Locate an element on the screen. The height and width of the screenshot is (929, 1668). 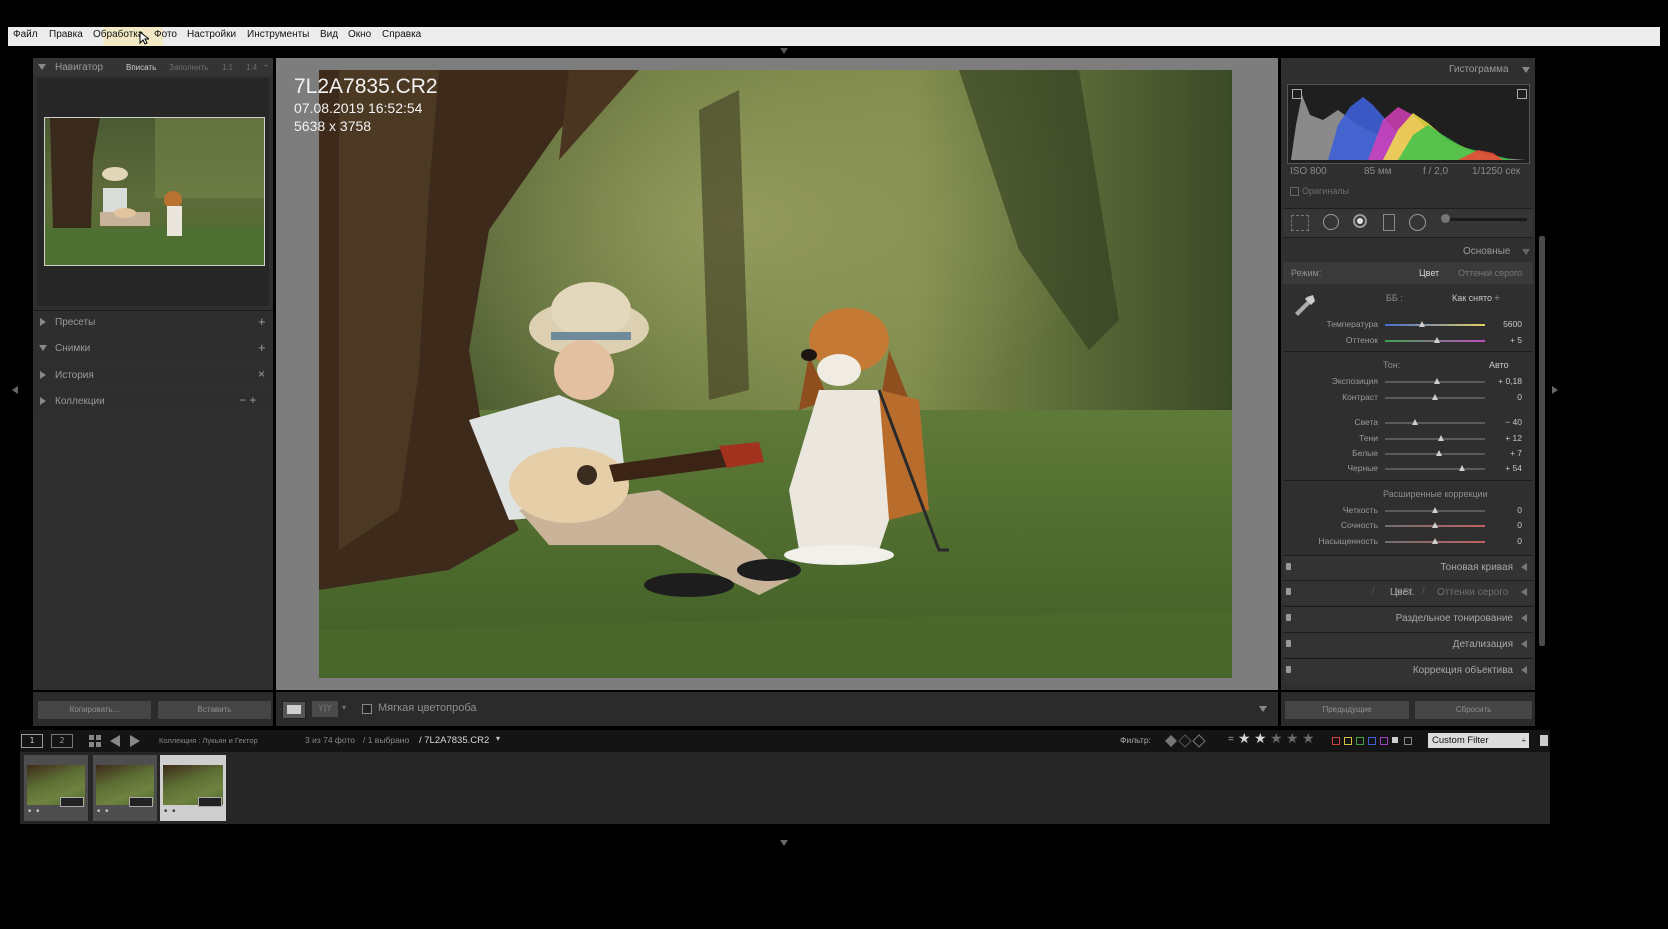
second-screen-button: 2 is located at coordinates (62, 741).